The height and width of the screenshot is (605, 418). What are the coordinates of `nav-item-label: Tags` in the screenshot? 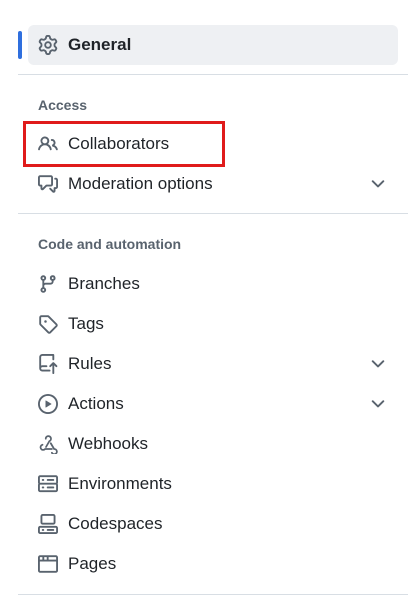 It's located at (86, 323).